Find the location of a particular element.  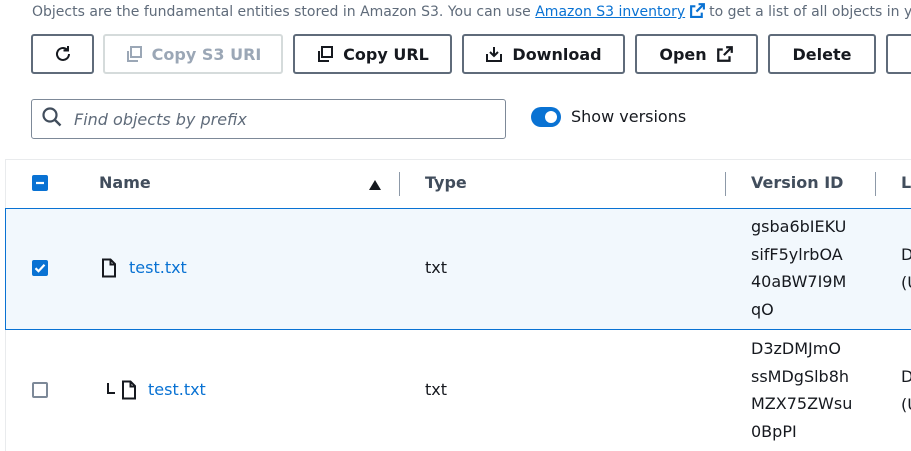

copy-s3-uri-label: Copy S3 URI is located at coordinates (206, 54).